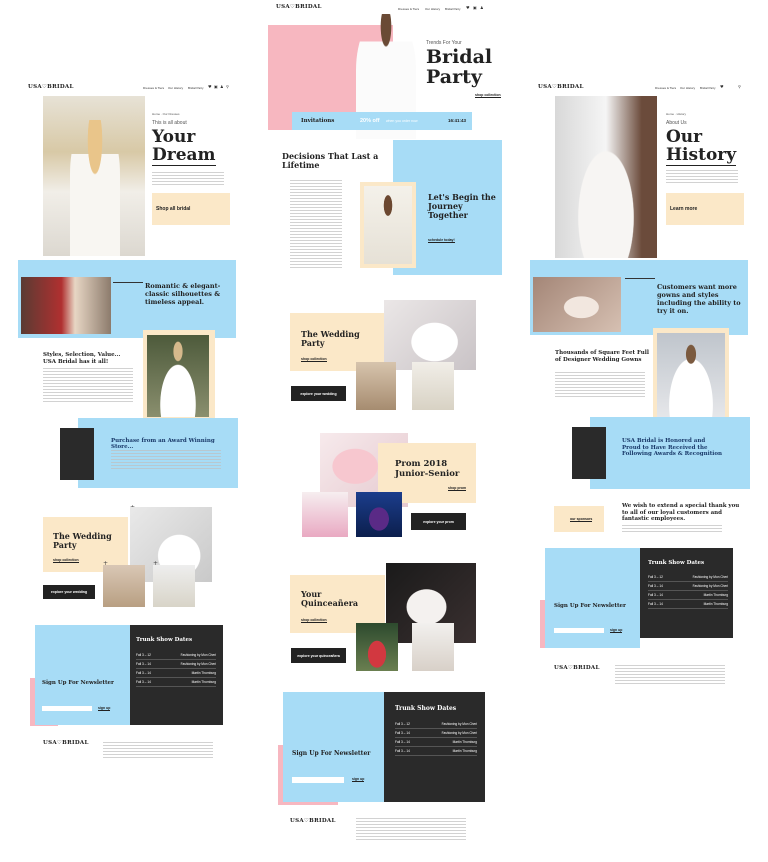 The image size is (768, 862). What do you see at coordinates (333, 747) in the screenshot?
I see `newsletter-panel` at bounding box center [333, 747].